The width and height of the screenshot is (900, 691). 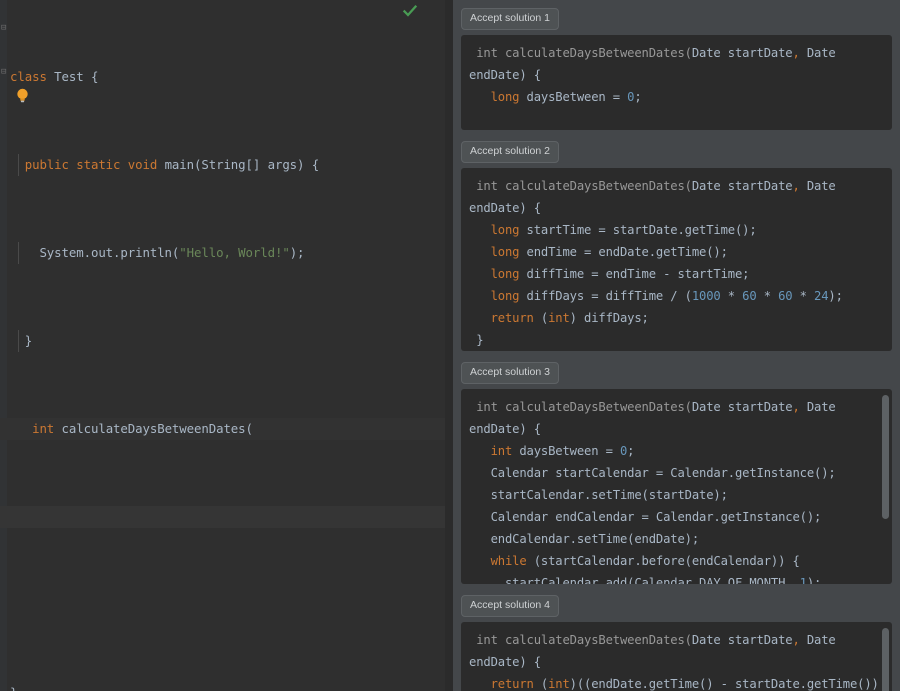 I want to click on code-token-keyword: int, so click(x=36, y=428).